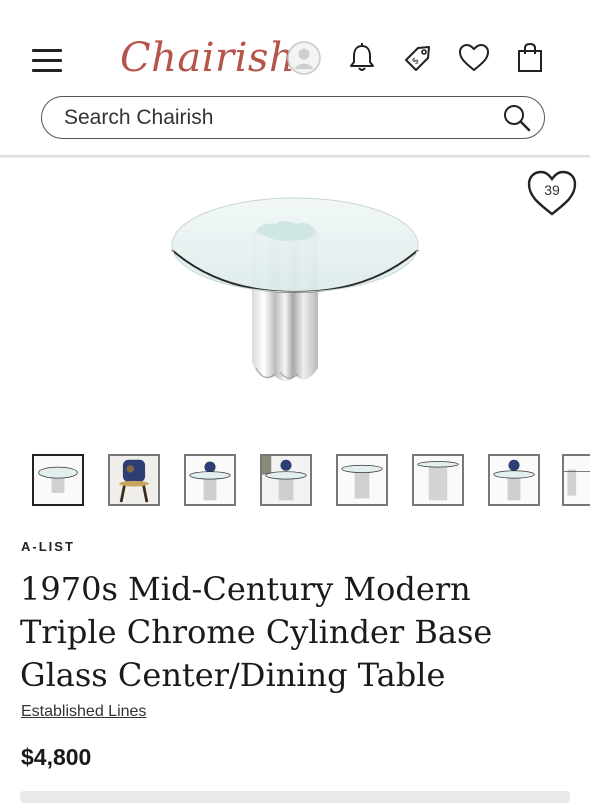  I want to click on heart-icon, so click(474, 58).